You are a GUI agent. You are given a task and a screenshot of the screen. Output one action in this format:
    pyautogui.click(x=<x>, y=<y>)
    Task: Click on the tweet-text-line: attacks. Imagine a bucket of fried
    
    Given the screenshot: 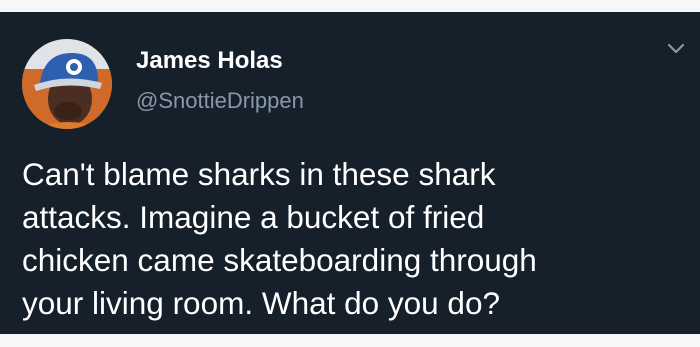 What is the action you would take?
    pyautogui.click(x=253, y=217)
    